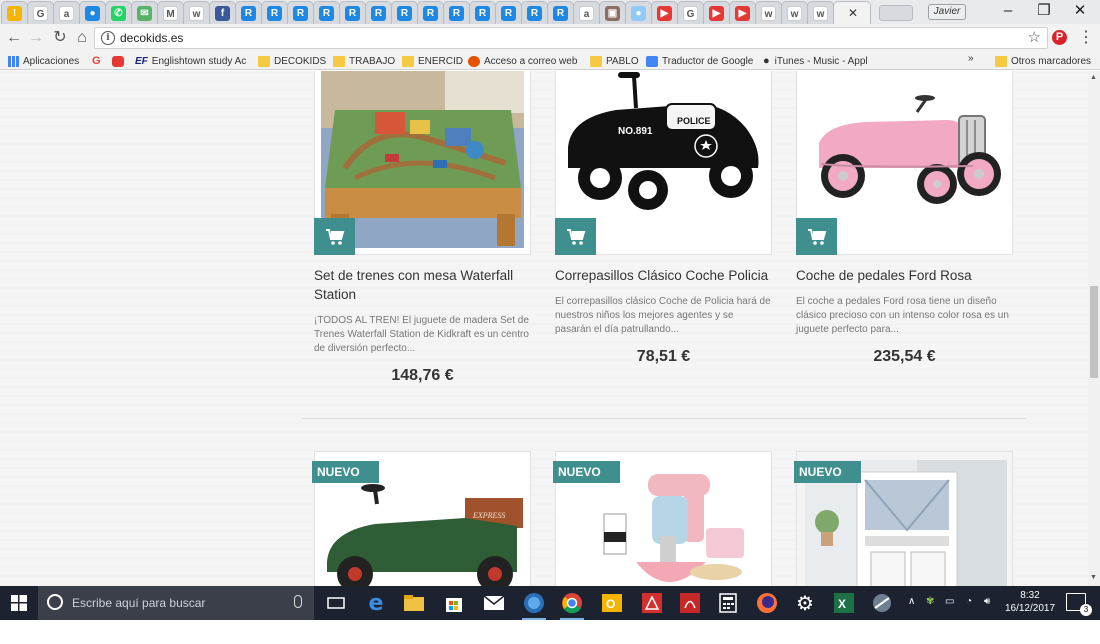  What do you see at coordinates (60, 38) in the screenshot?
I see `reload-button: ↻` at bounding box center [60, 38].